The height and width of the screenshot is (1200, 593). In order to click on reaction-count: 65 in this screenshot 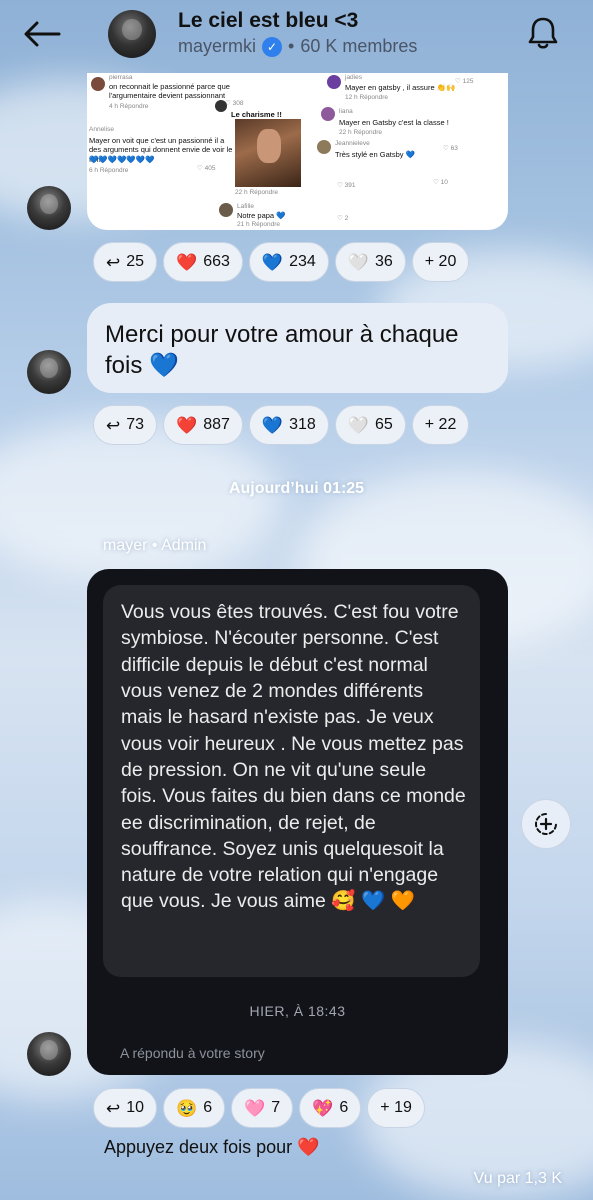, I will do `click(383, 424)`.